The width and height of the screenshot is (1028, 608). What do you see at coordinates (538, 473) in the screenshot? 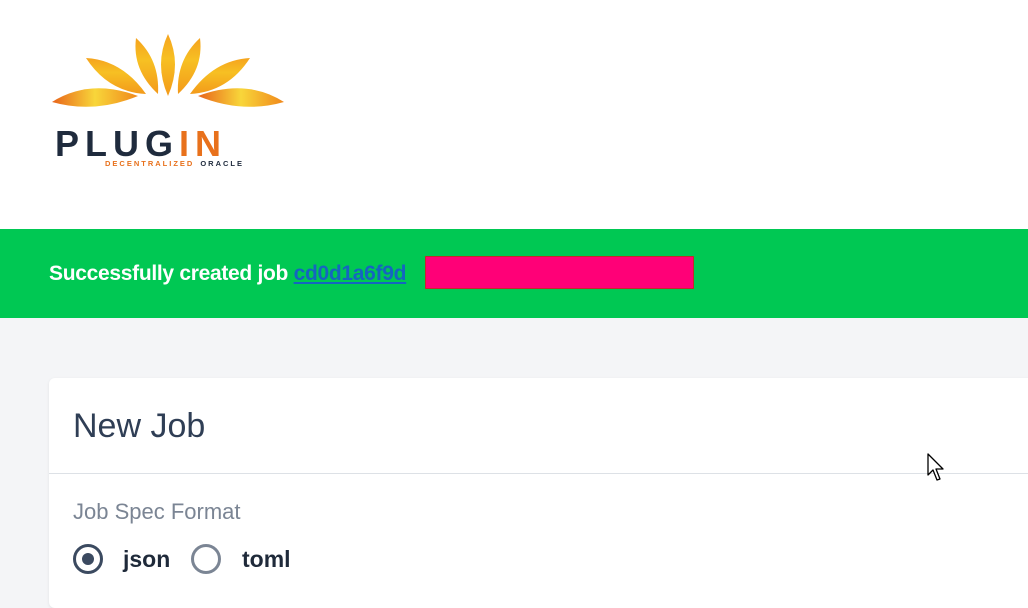
I see `card-divider` at bounding box center [538, 473].